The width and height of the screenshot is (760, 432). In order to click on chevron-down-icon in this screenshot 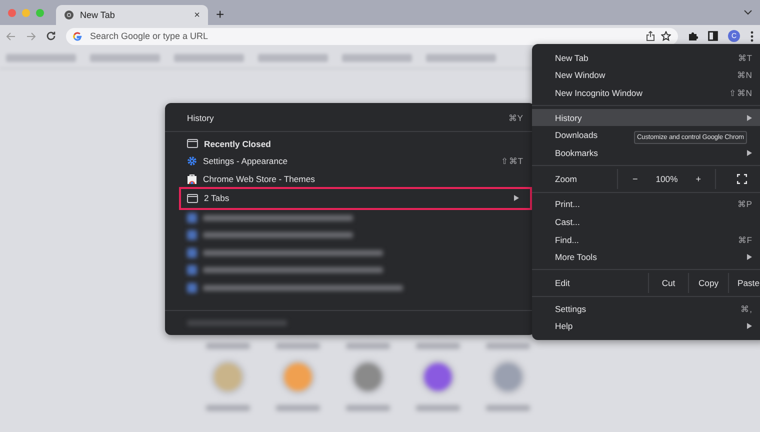, I will do `click(748, 12)`.